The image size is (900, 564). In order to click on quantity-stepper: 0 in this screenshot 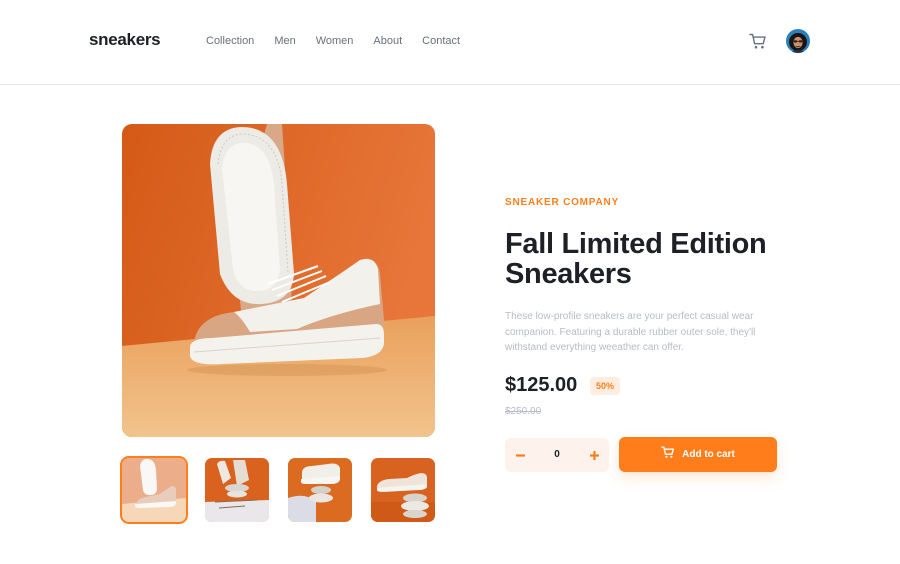, I will do `click(557, 455)`.